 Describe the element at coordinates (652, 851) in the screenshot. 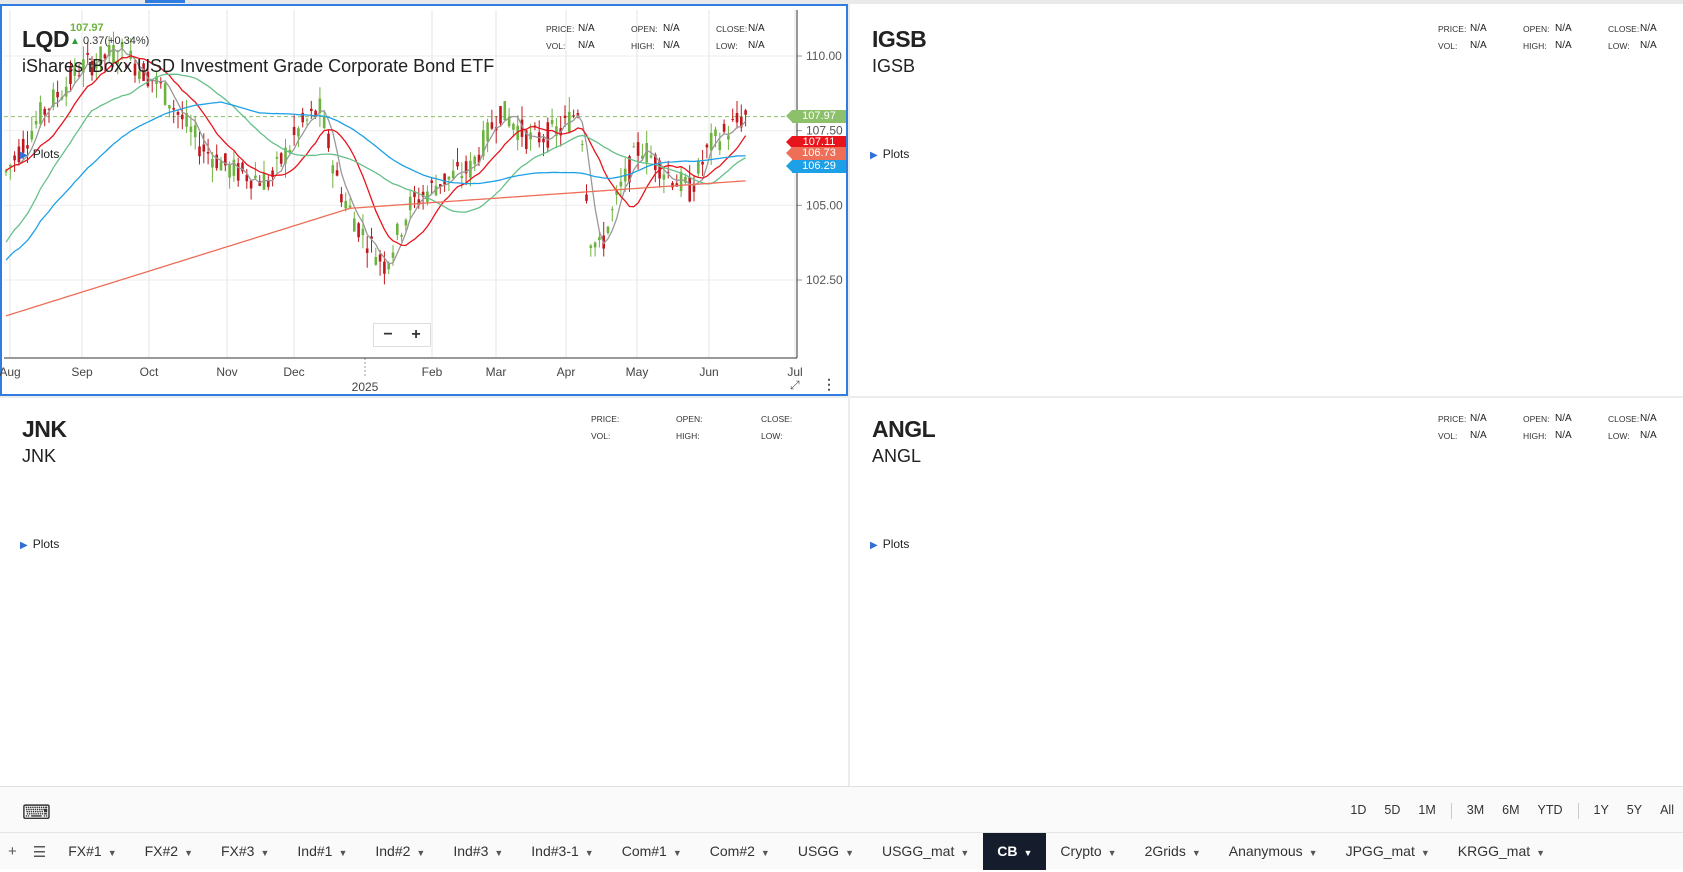

I see `tab-com-1: Com#1 ▼` at that location.